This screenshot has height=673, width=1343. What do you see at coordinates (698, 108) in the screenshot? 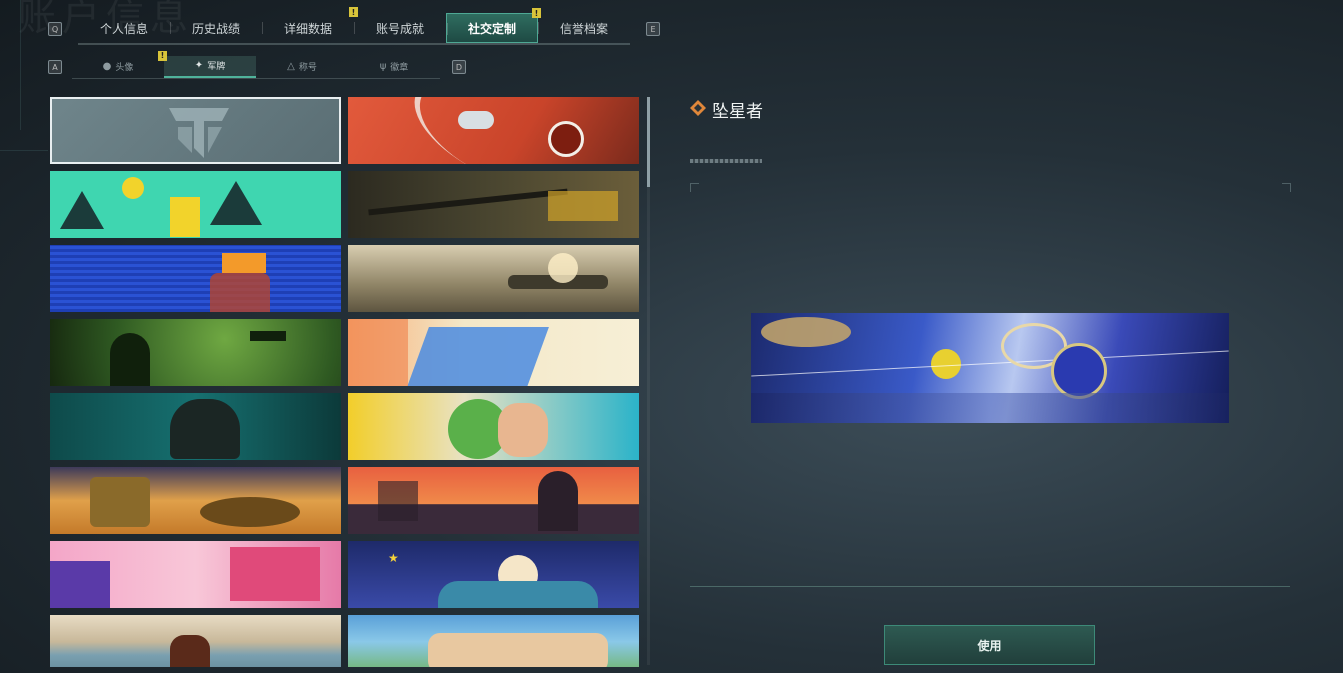
I see `diamond-icon` at bounding box center [698, 108].